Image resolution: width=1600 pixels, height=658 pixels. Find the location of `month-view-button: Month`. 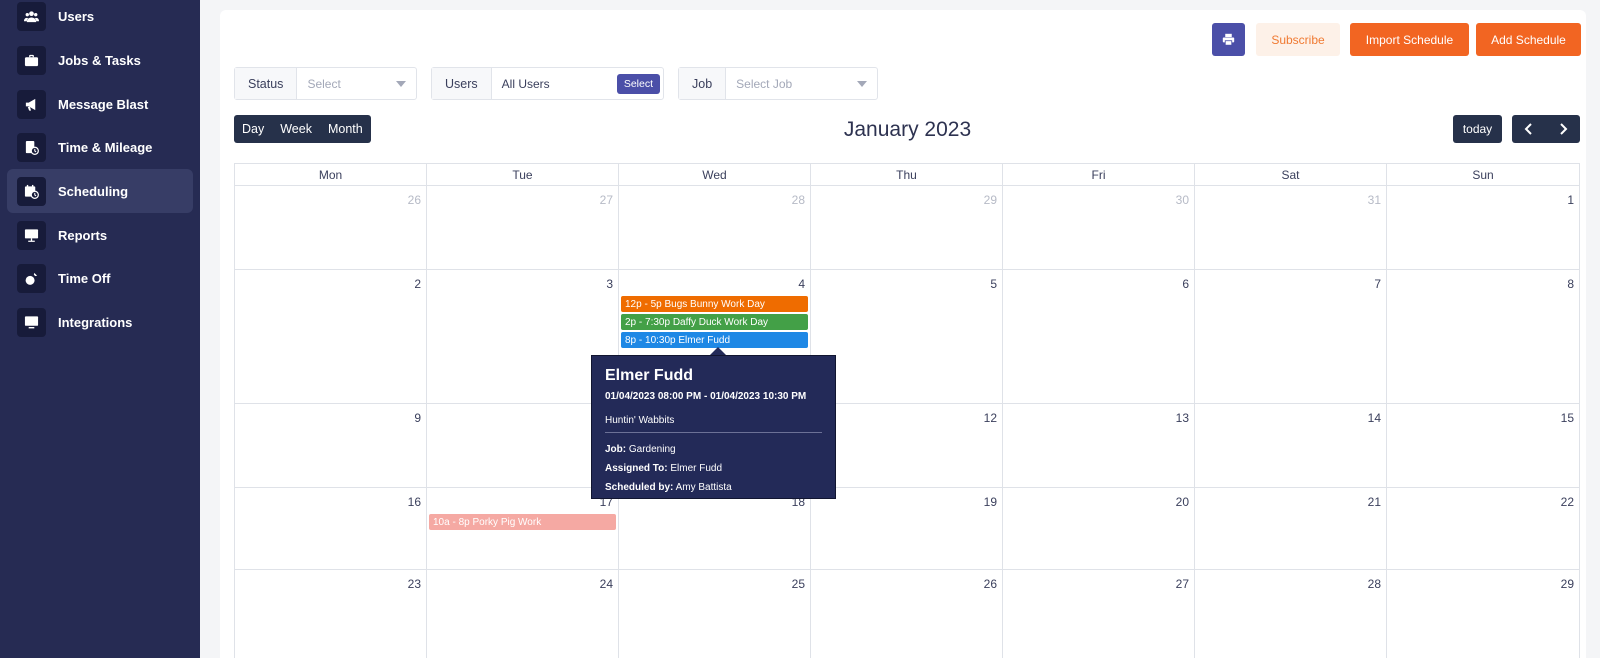

month-view-button: Month is located at coordinates (345, 129).